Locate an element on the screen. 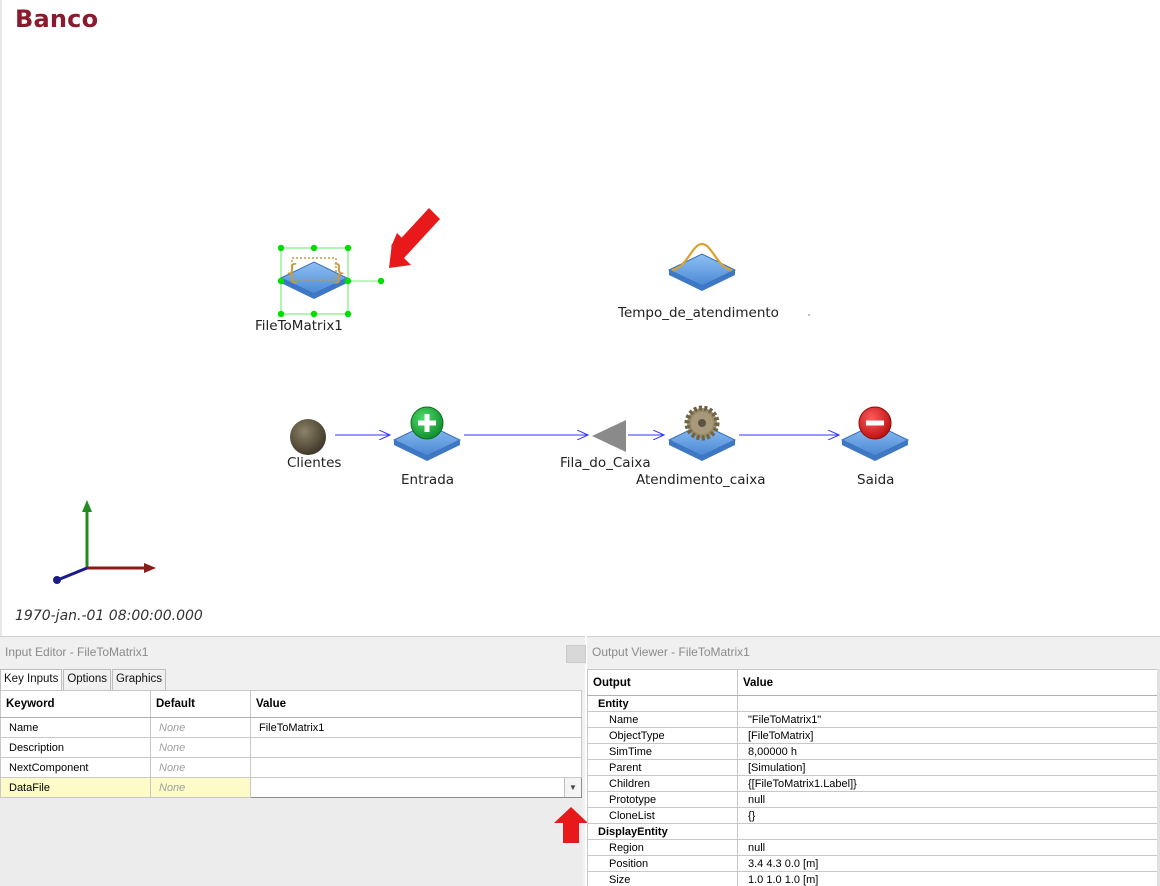 This screenshot has width=1160, height=886. table-row: CloneList{} is located at coordinates (872, 815).